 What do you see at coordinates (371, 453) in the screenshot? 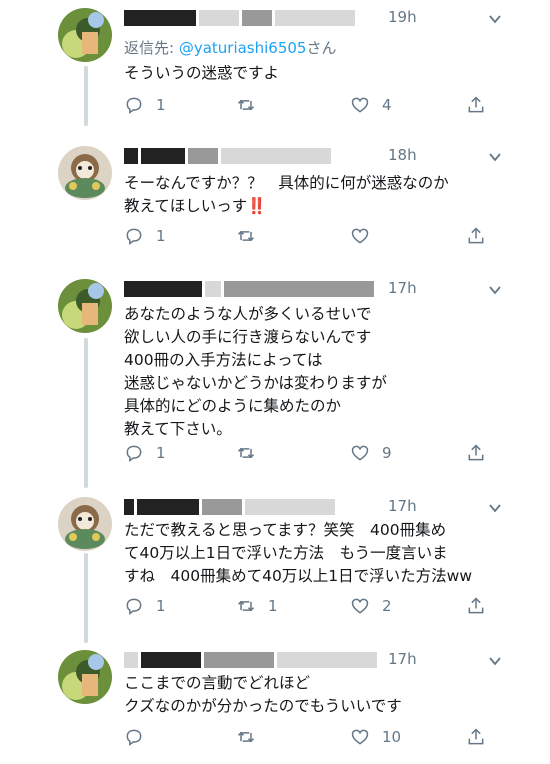
I see `like-button: 9` at bounding box center [371, 453].